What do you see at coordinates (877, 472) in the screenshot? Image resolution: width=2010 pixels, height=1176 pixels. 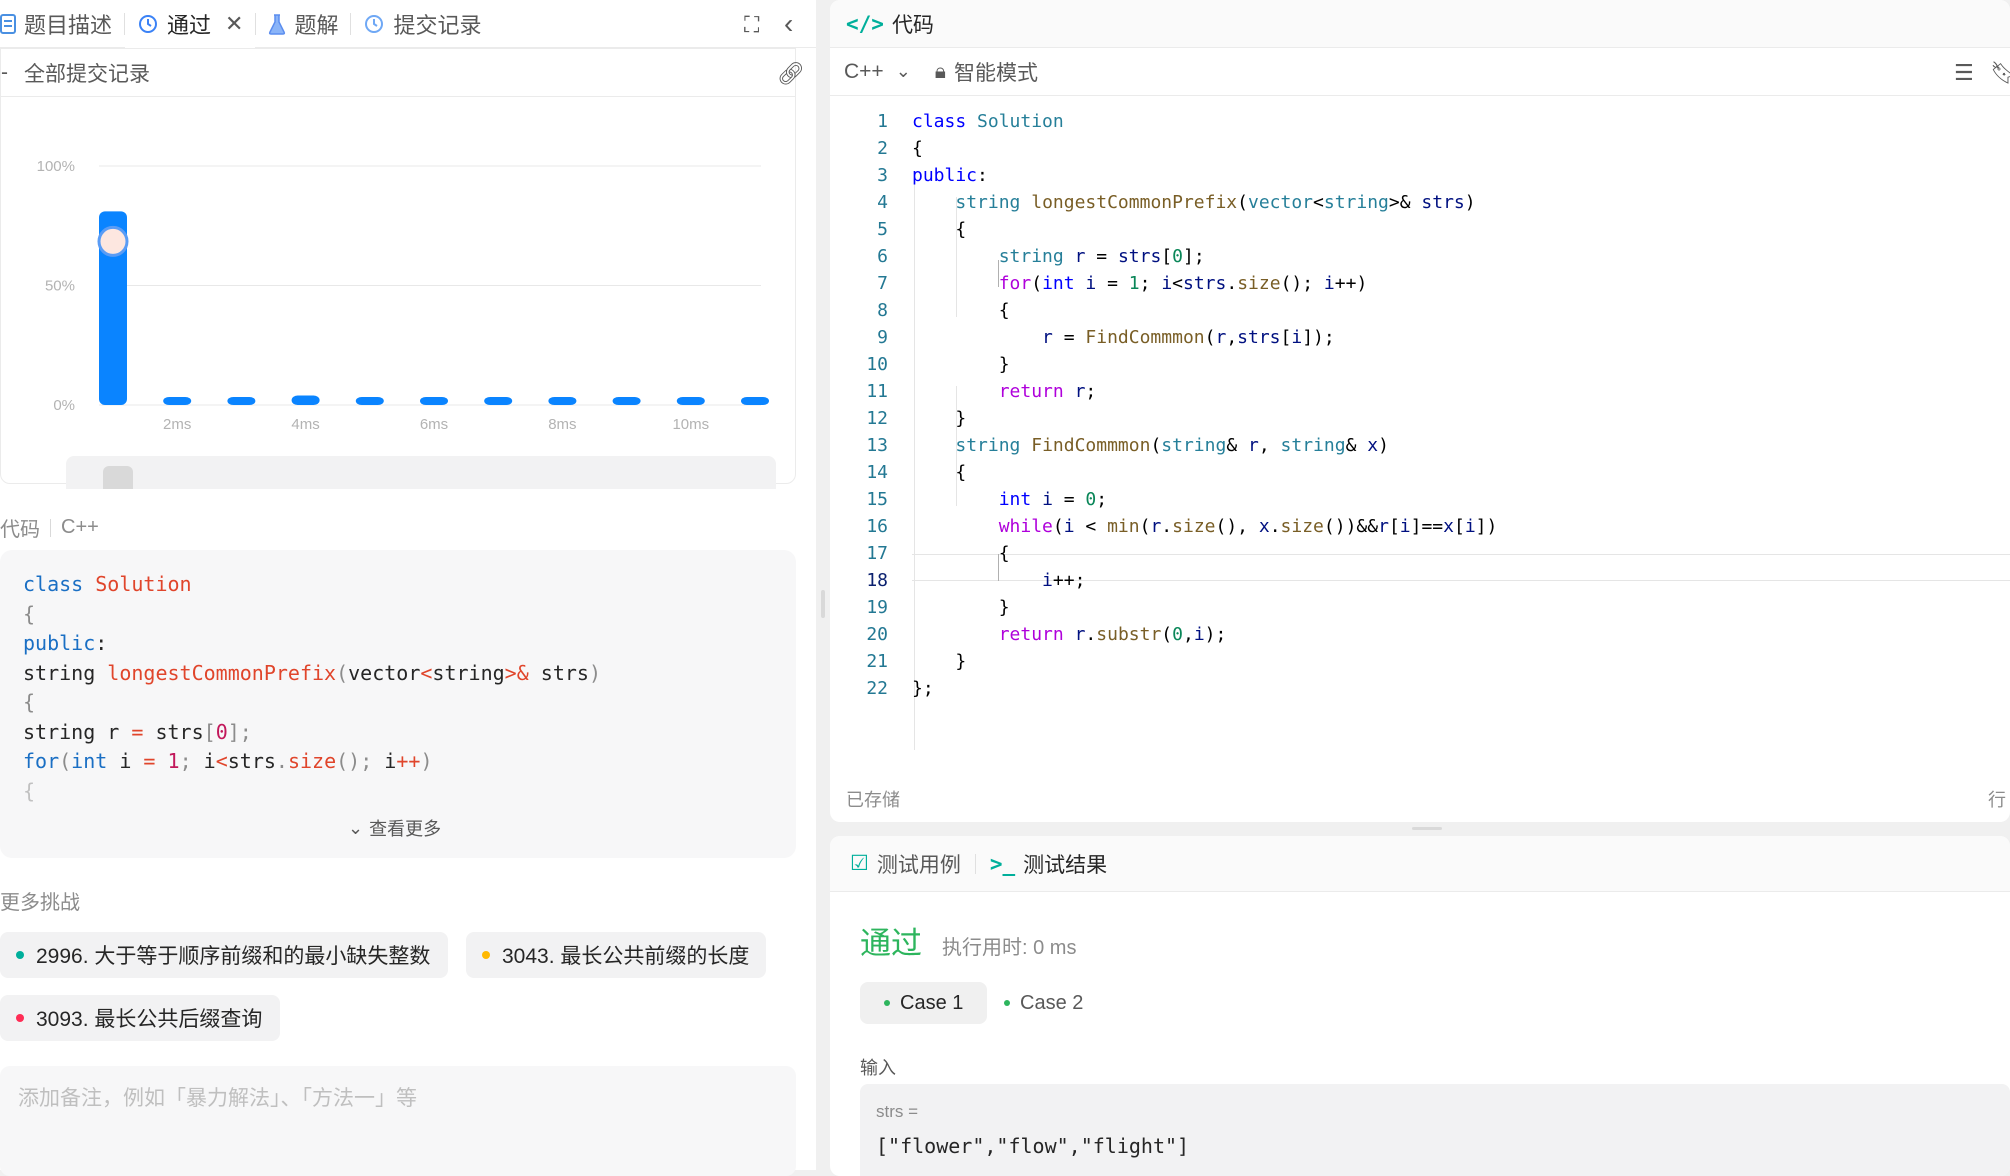 I see `line-number: 14` at bounding box center [877, 472].